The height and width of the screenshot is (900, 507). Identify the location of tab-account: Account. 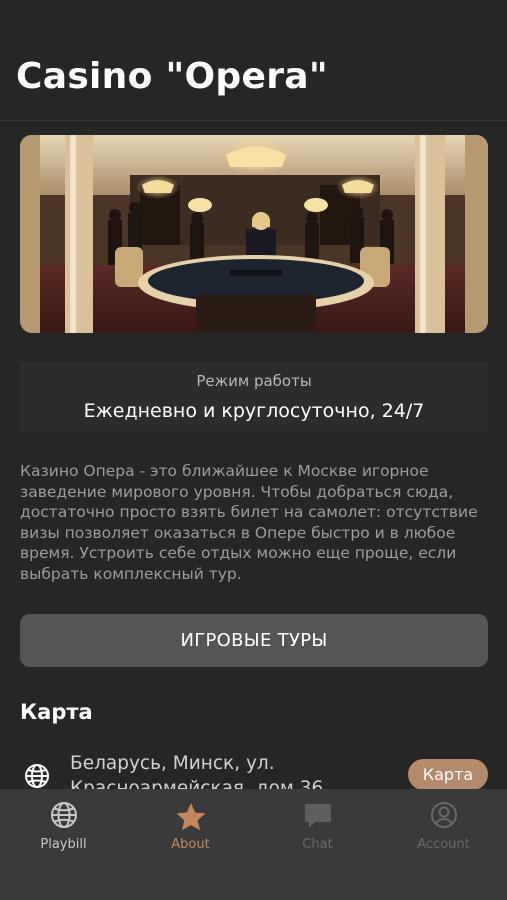
(443, 829).